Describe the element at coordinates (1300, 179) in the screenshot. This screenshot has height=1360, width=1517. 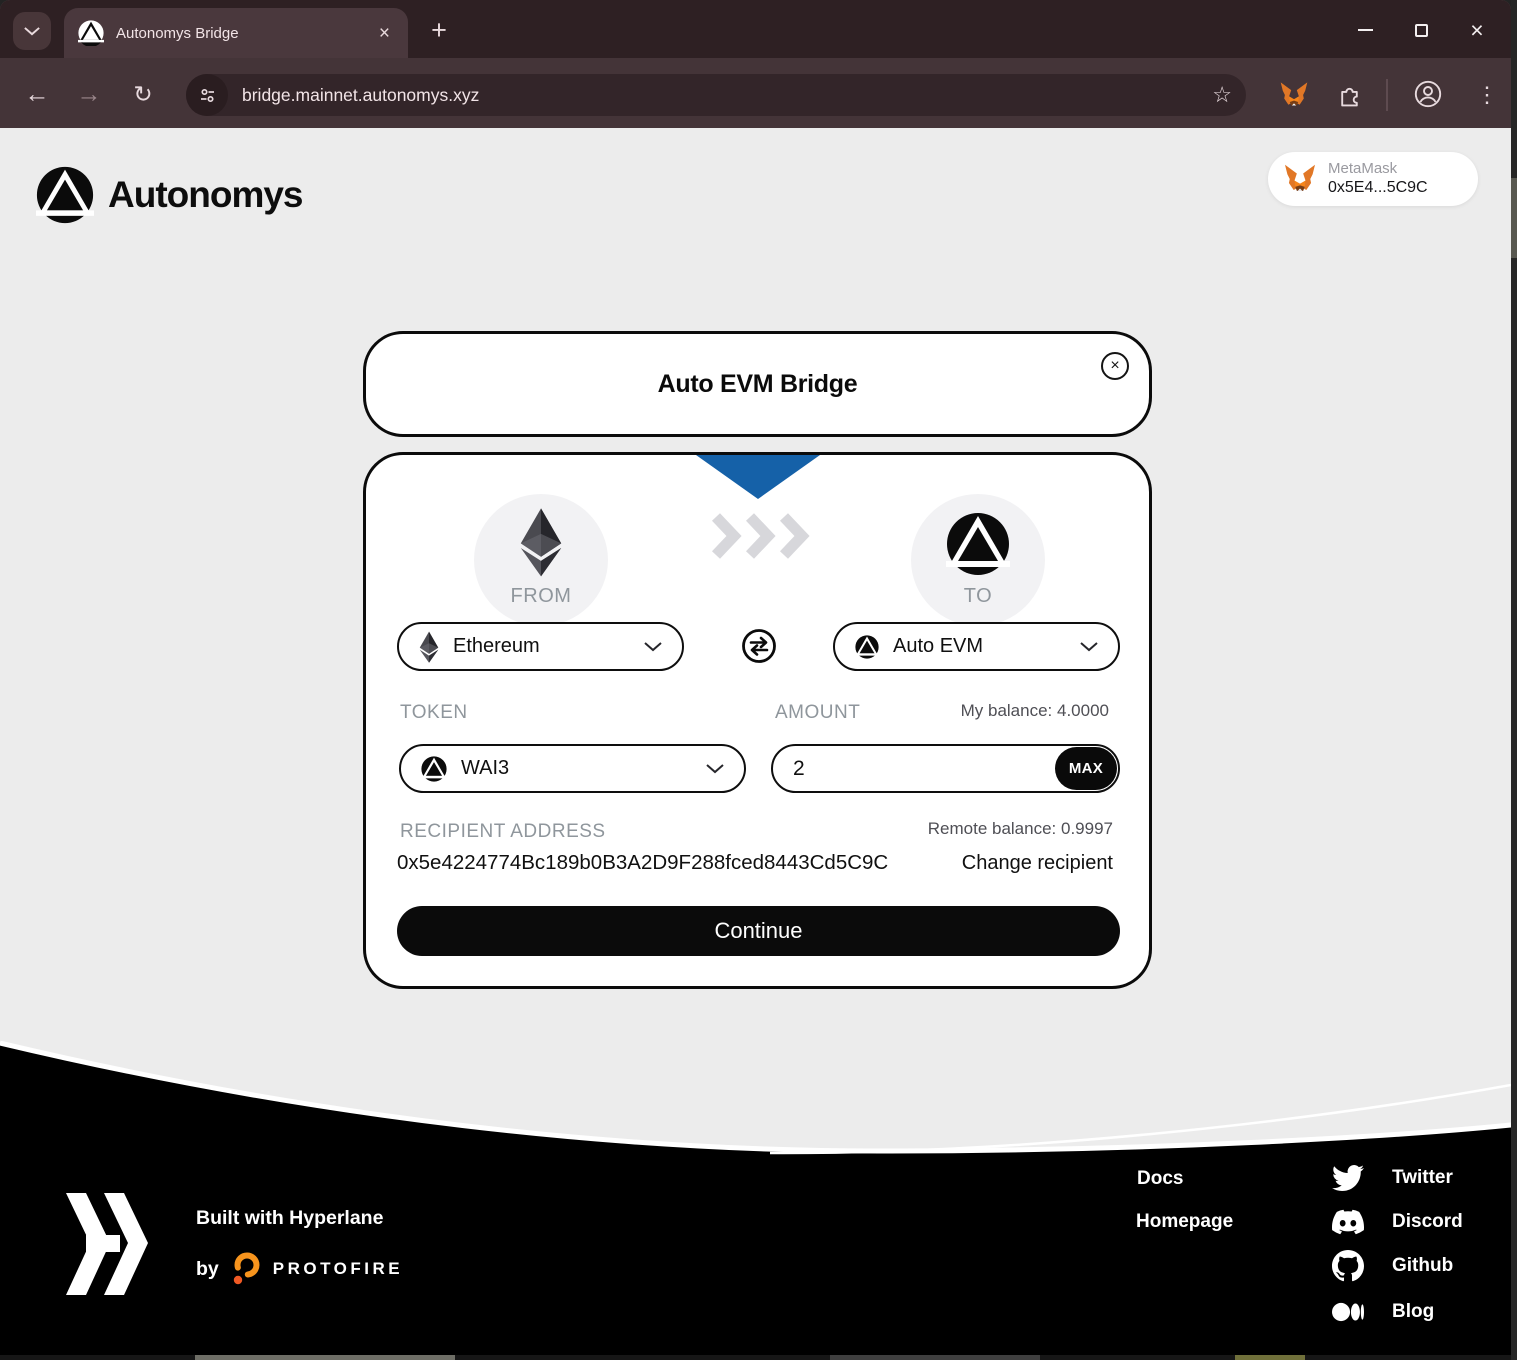
I see `metamask-fox-icon` at that location.